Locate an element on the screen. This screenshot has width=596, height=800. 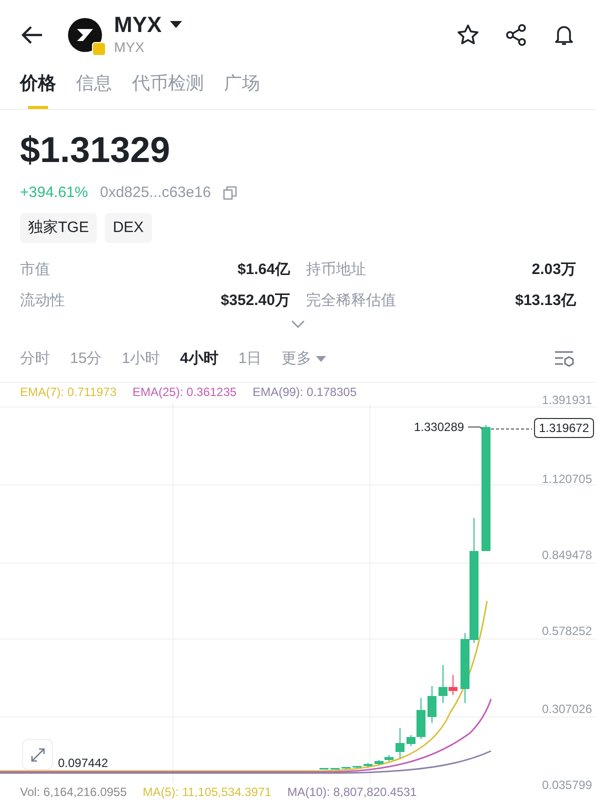
tab: 广场 is located at coordinates (242, 89).